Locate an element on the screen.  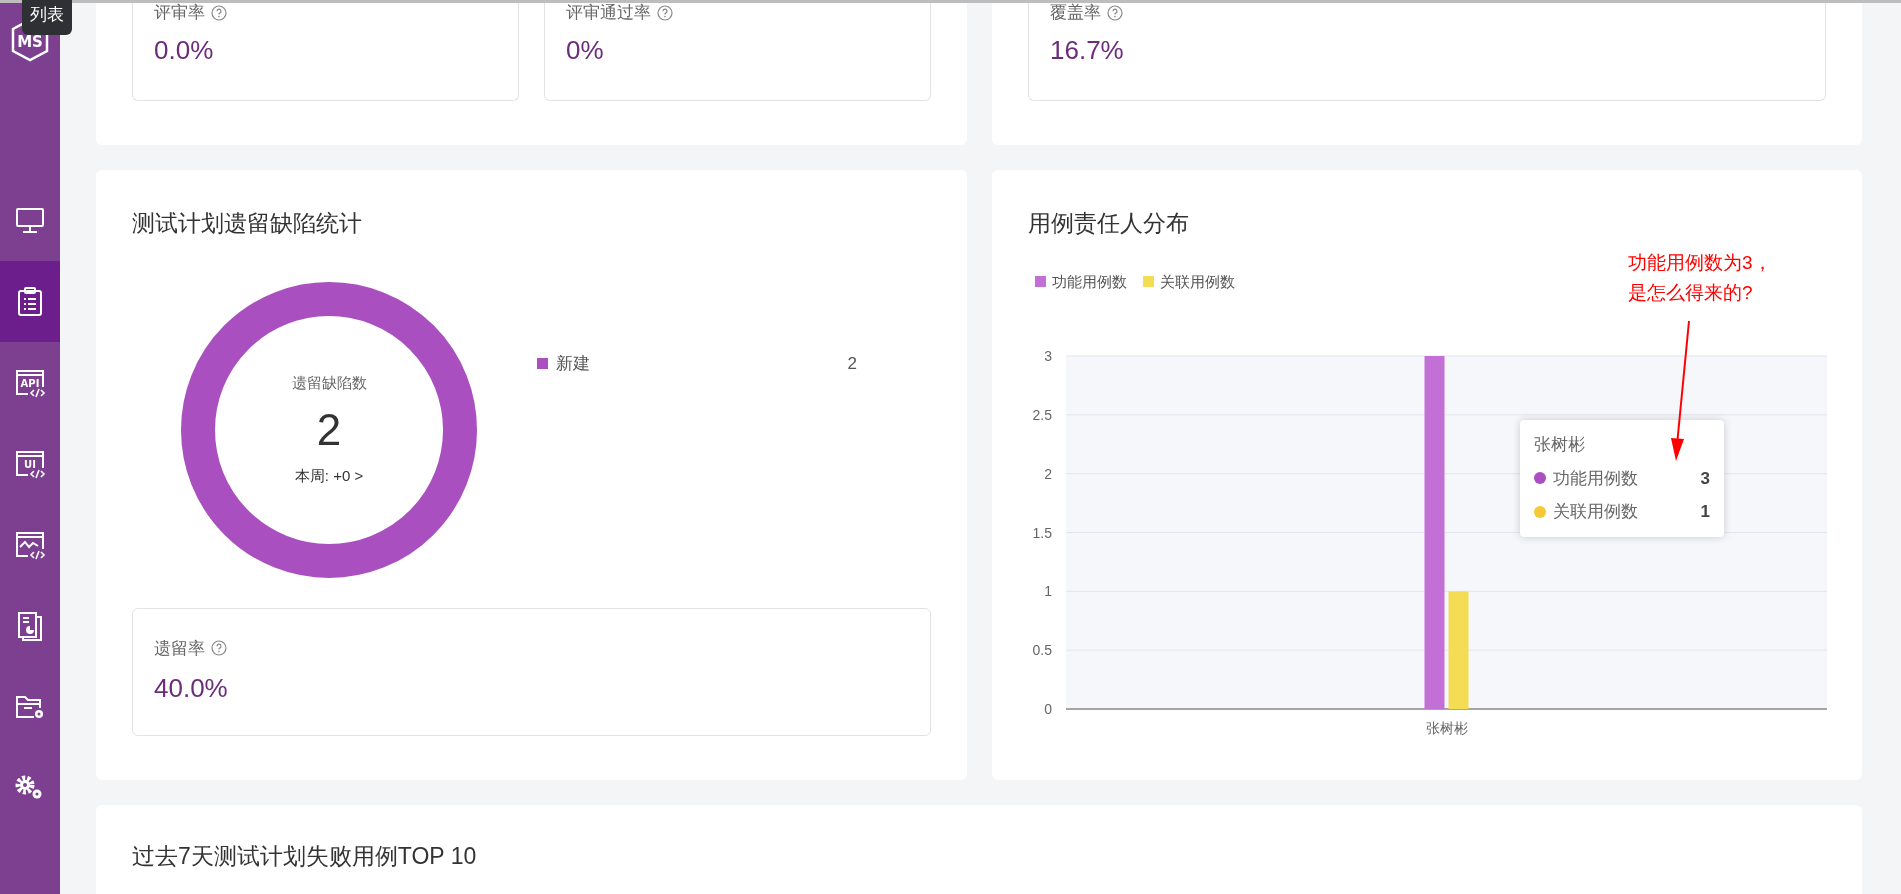
sidebar-item is located at coordinates (30, 301).